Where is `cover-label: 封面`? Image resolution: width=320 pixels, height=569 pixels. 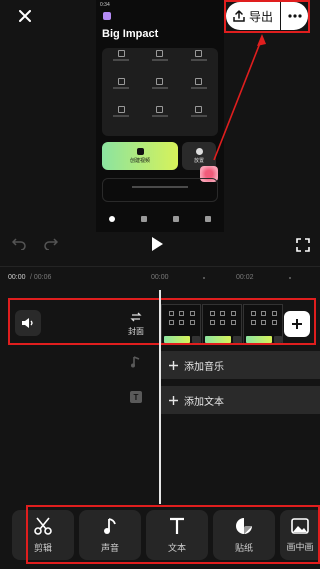
cover-label: 封面 is located at coordinates (136, 331).